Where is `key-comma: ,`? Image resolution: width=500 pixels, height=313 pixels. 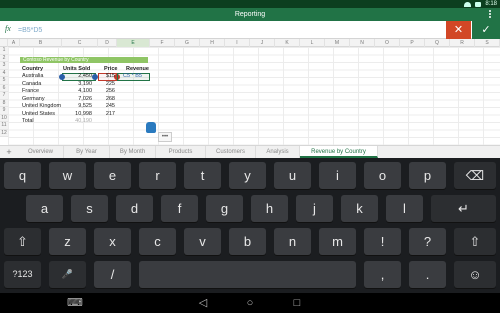
key-comma: , is located at coordinates (382, 274).